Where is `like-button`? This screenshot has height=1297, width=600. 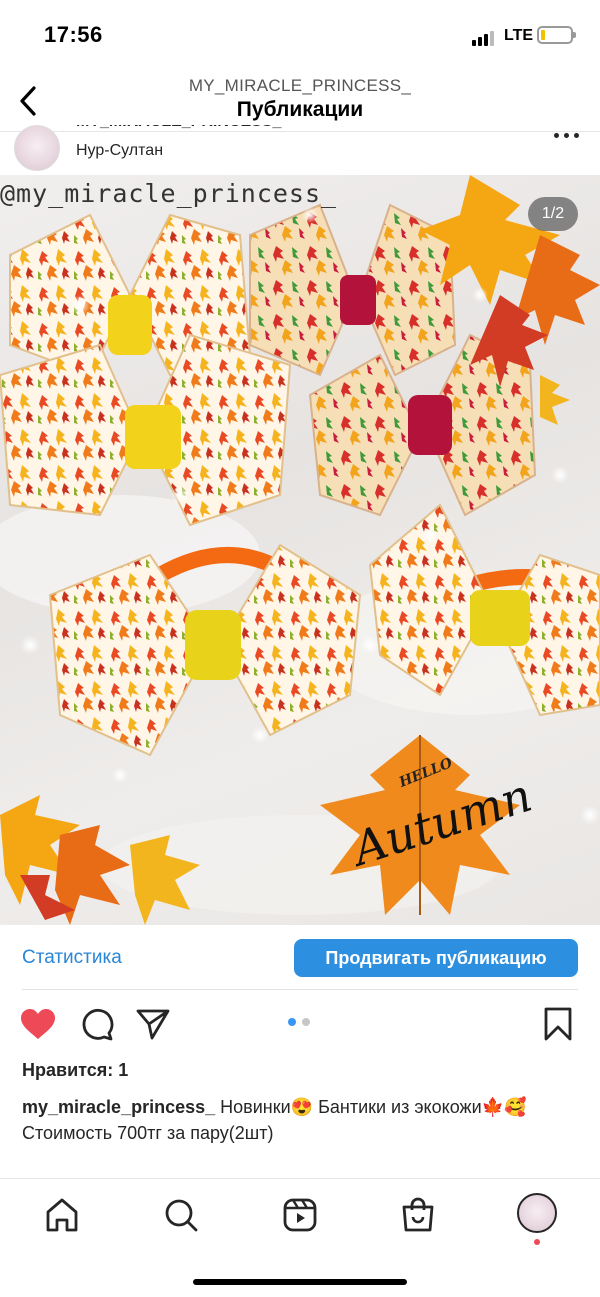 like-button is located at coordinates (38, 1026).